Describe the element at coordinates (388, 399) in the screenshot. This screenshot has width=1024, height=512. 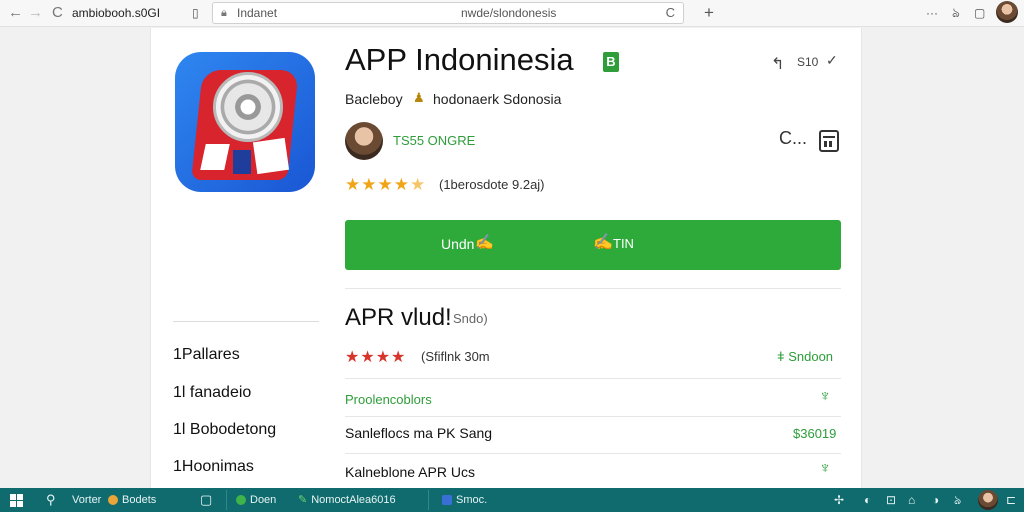
I see `list-item-proolencoblors: Proolencoblors` at that location.